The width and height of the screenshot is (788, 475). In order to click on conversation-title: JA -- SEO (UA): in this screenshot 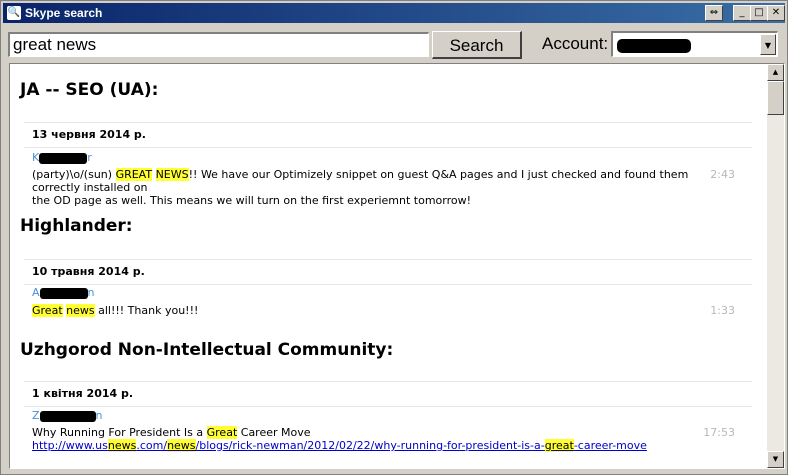, I will do `click(89, 90)`.